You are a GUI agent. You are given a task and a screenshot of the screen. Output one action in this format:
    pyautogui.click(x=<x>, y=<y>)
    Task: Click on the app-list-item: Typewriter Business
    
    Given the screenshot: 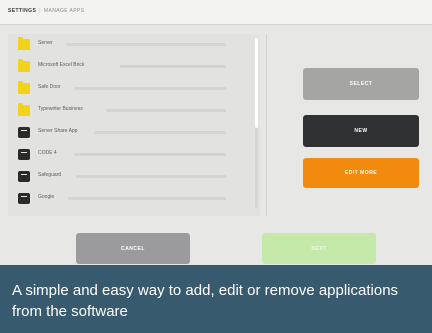 What is the action you would take?
    pyautogui.click(x=130, y=111)
    